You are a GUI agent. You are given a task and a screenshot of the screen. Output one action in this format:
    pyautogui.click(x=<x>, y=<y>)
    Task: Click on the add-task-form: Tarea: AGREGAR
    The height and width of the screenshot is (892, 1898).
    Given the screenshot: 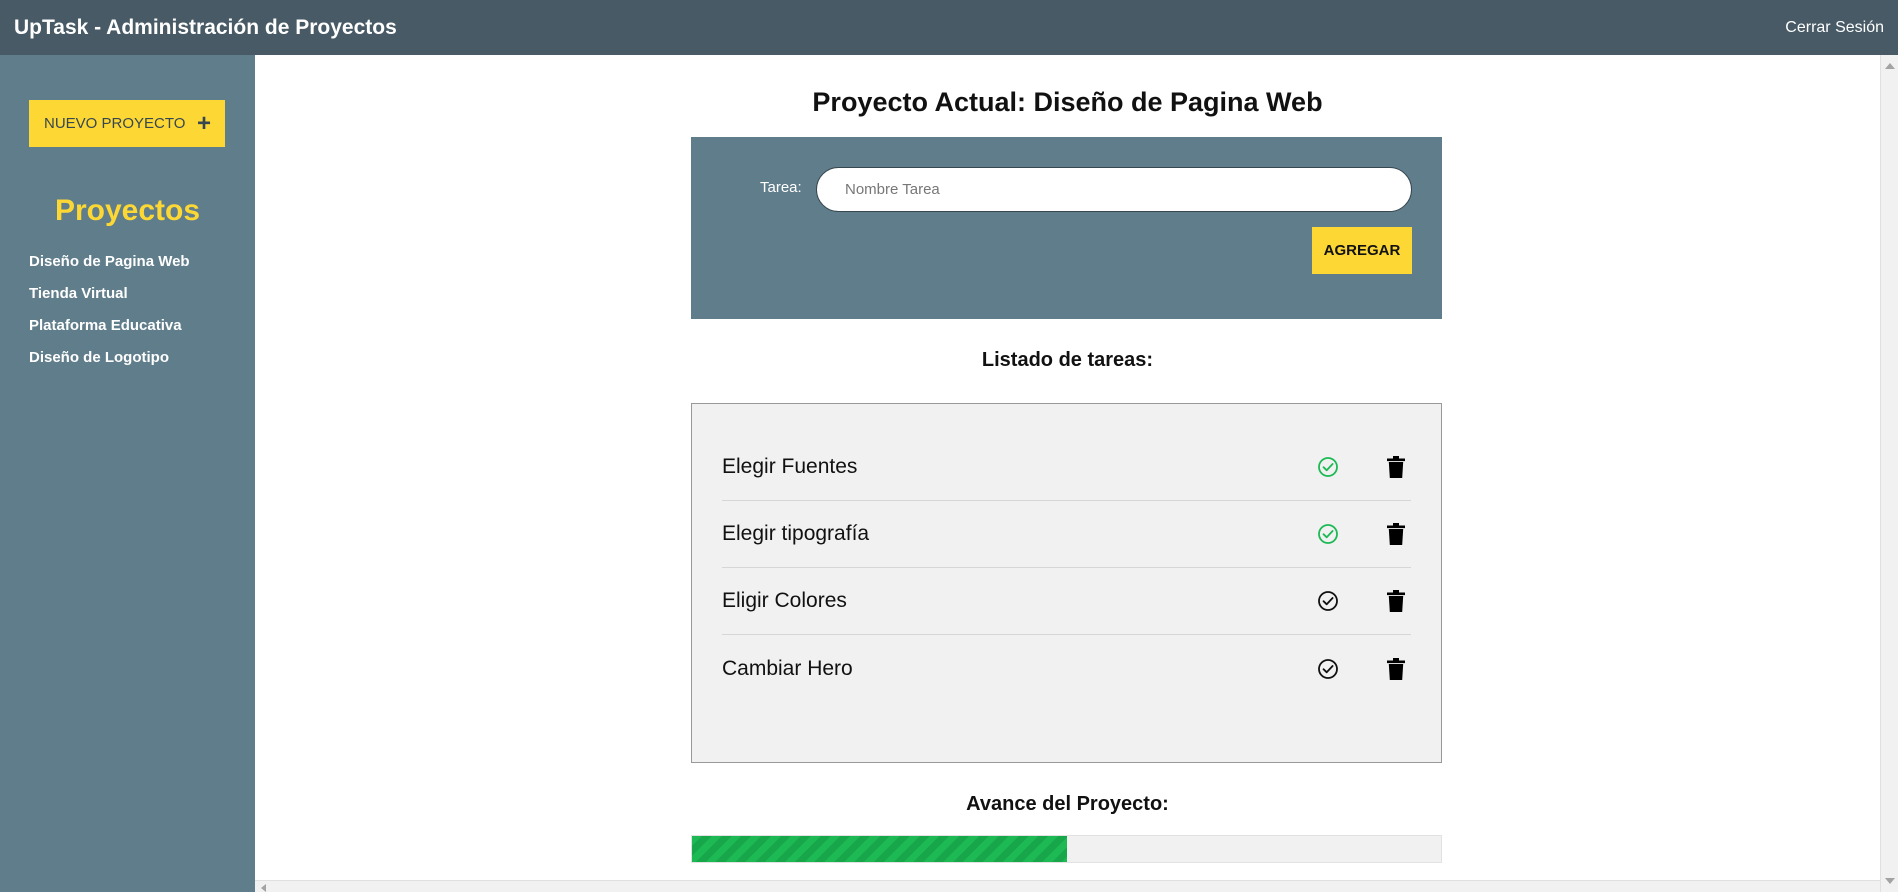 What is the action you would take?
    pyautogui.click(x=1066, y=228)
    